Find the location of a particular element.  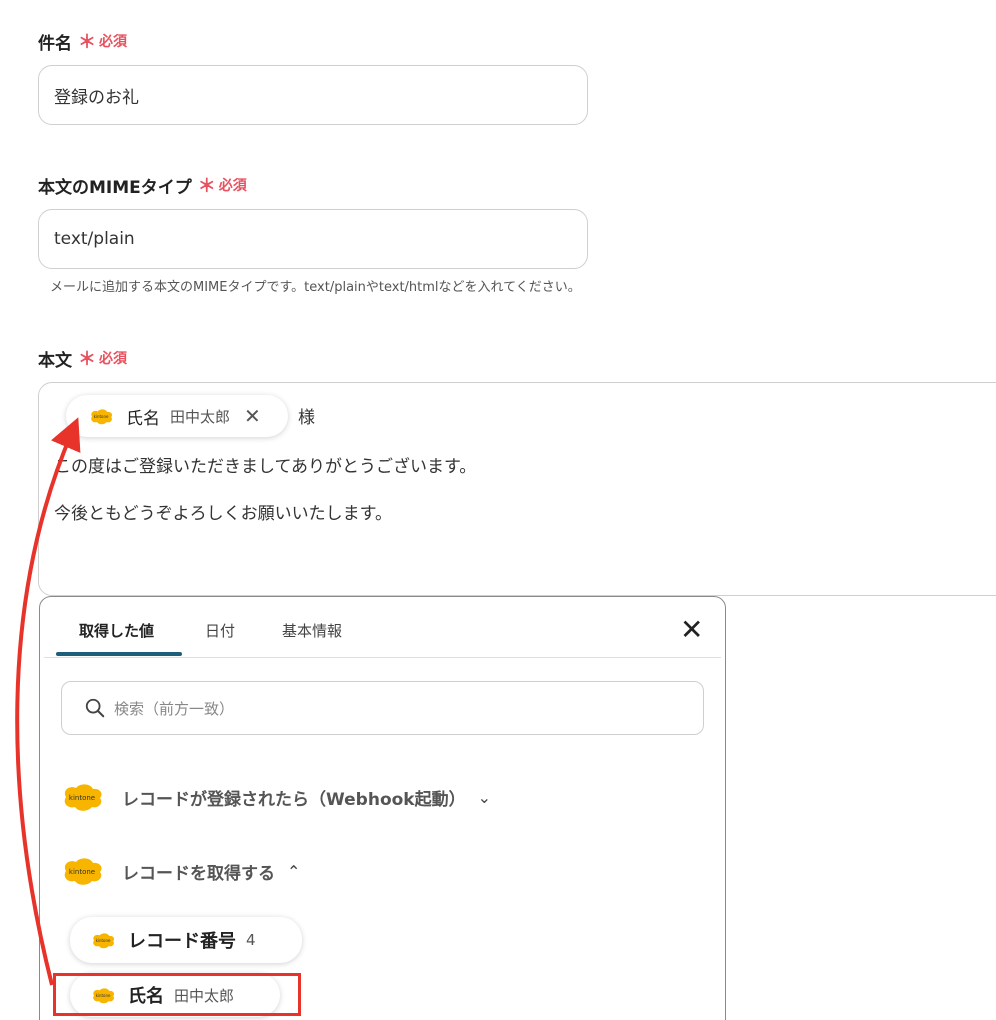

annotation-arrow is located at coordinates (48, 701).